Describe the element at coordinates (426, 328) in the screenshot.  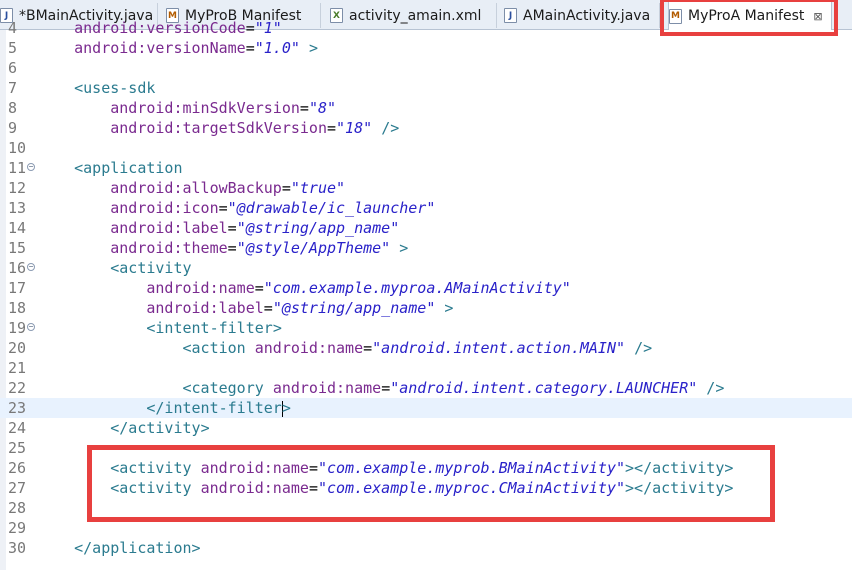
I see `code-line: 19− <intent-filter>` at that location.